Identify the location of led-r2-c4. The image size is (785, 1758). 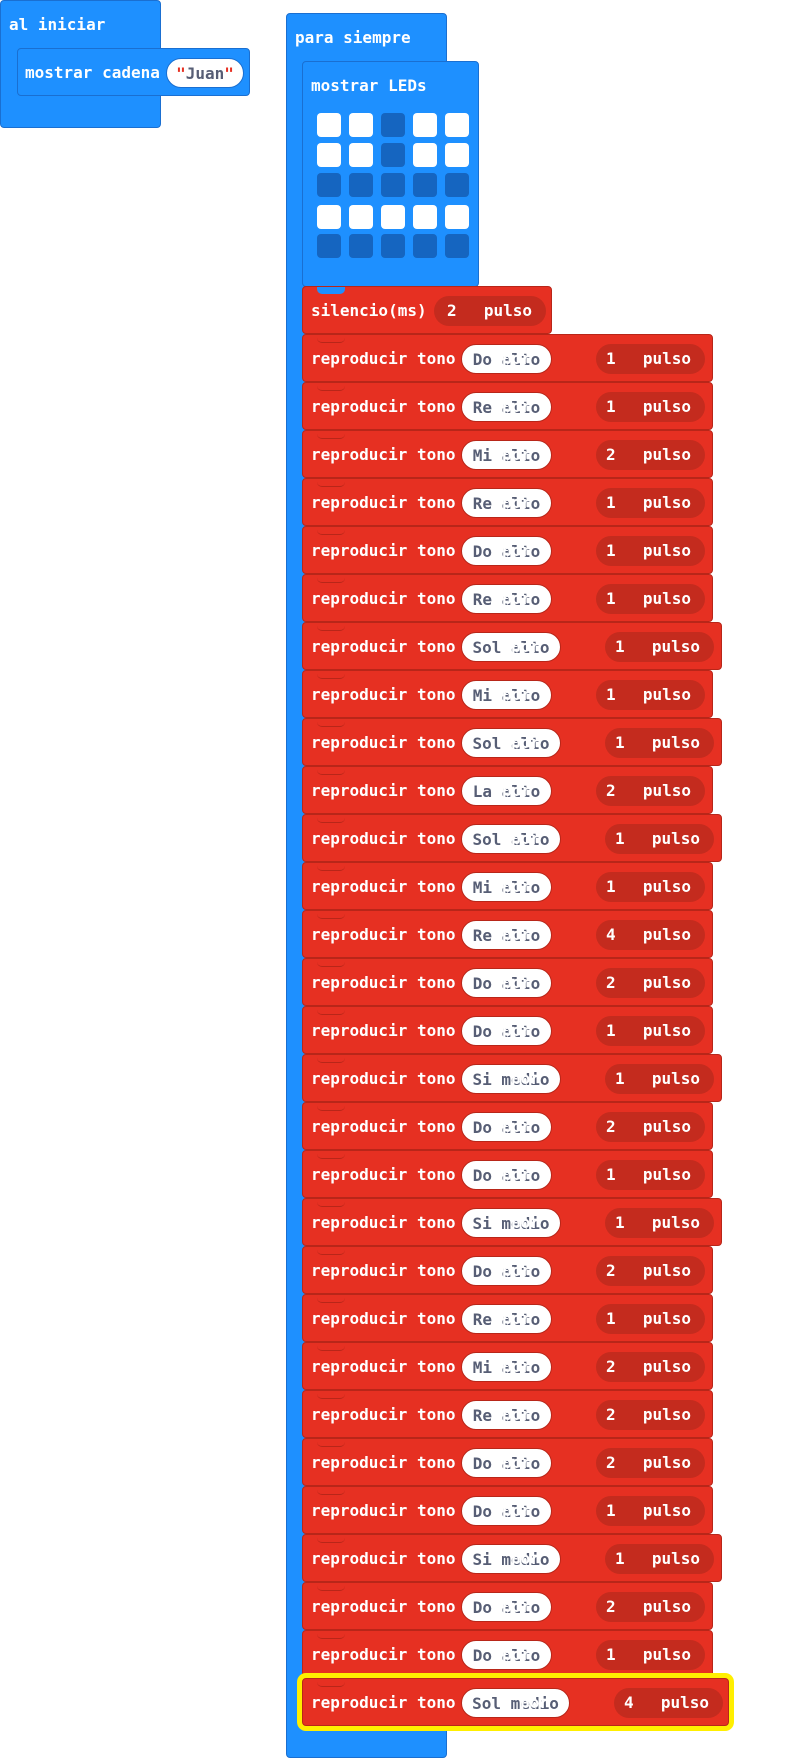
(457, 185).